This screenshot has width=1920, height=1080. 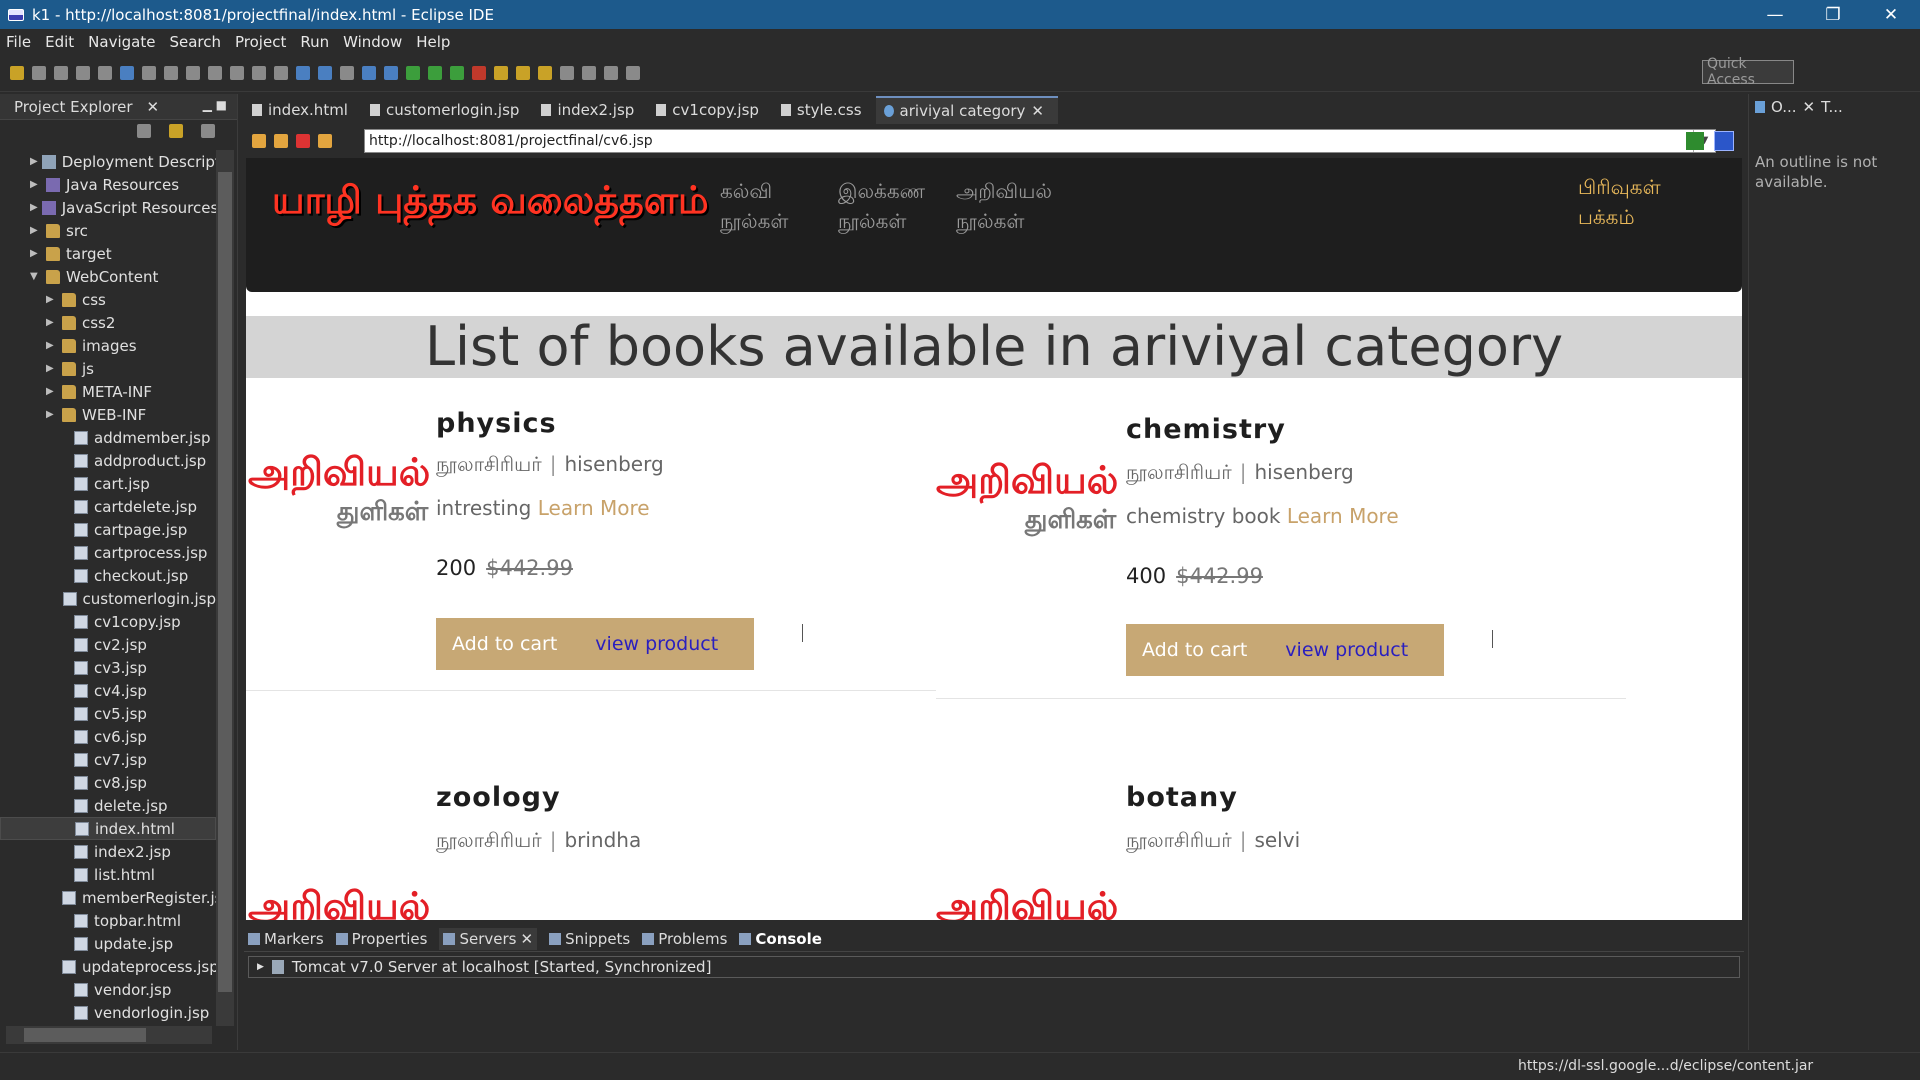 What do you see at coordinates (195, 42) in the screenshot?
I see `menu-search: Search` at bounding box center [195, 42].